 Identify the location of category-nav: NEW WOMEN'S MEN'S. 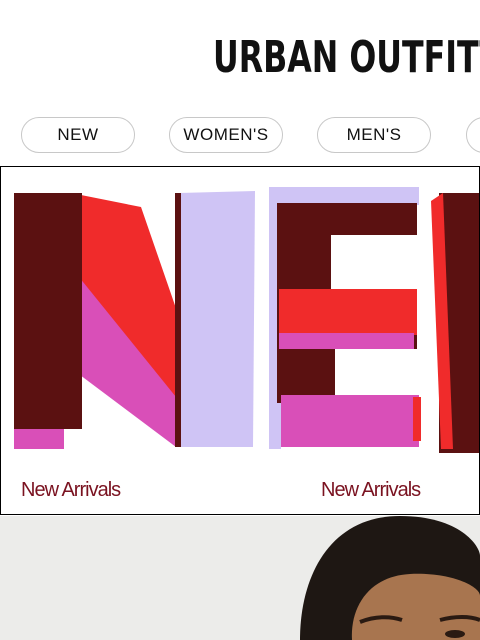
(240, 137).